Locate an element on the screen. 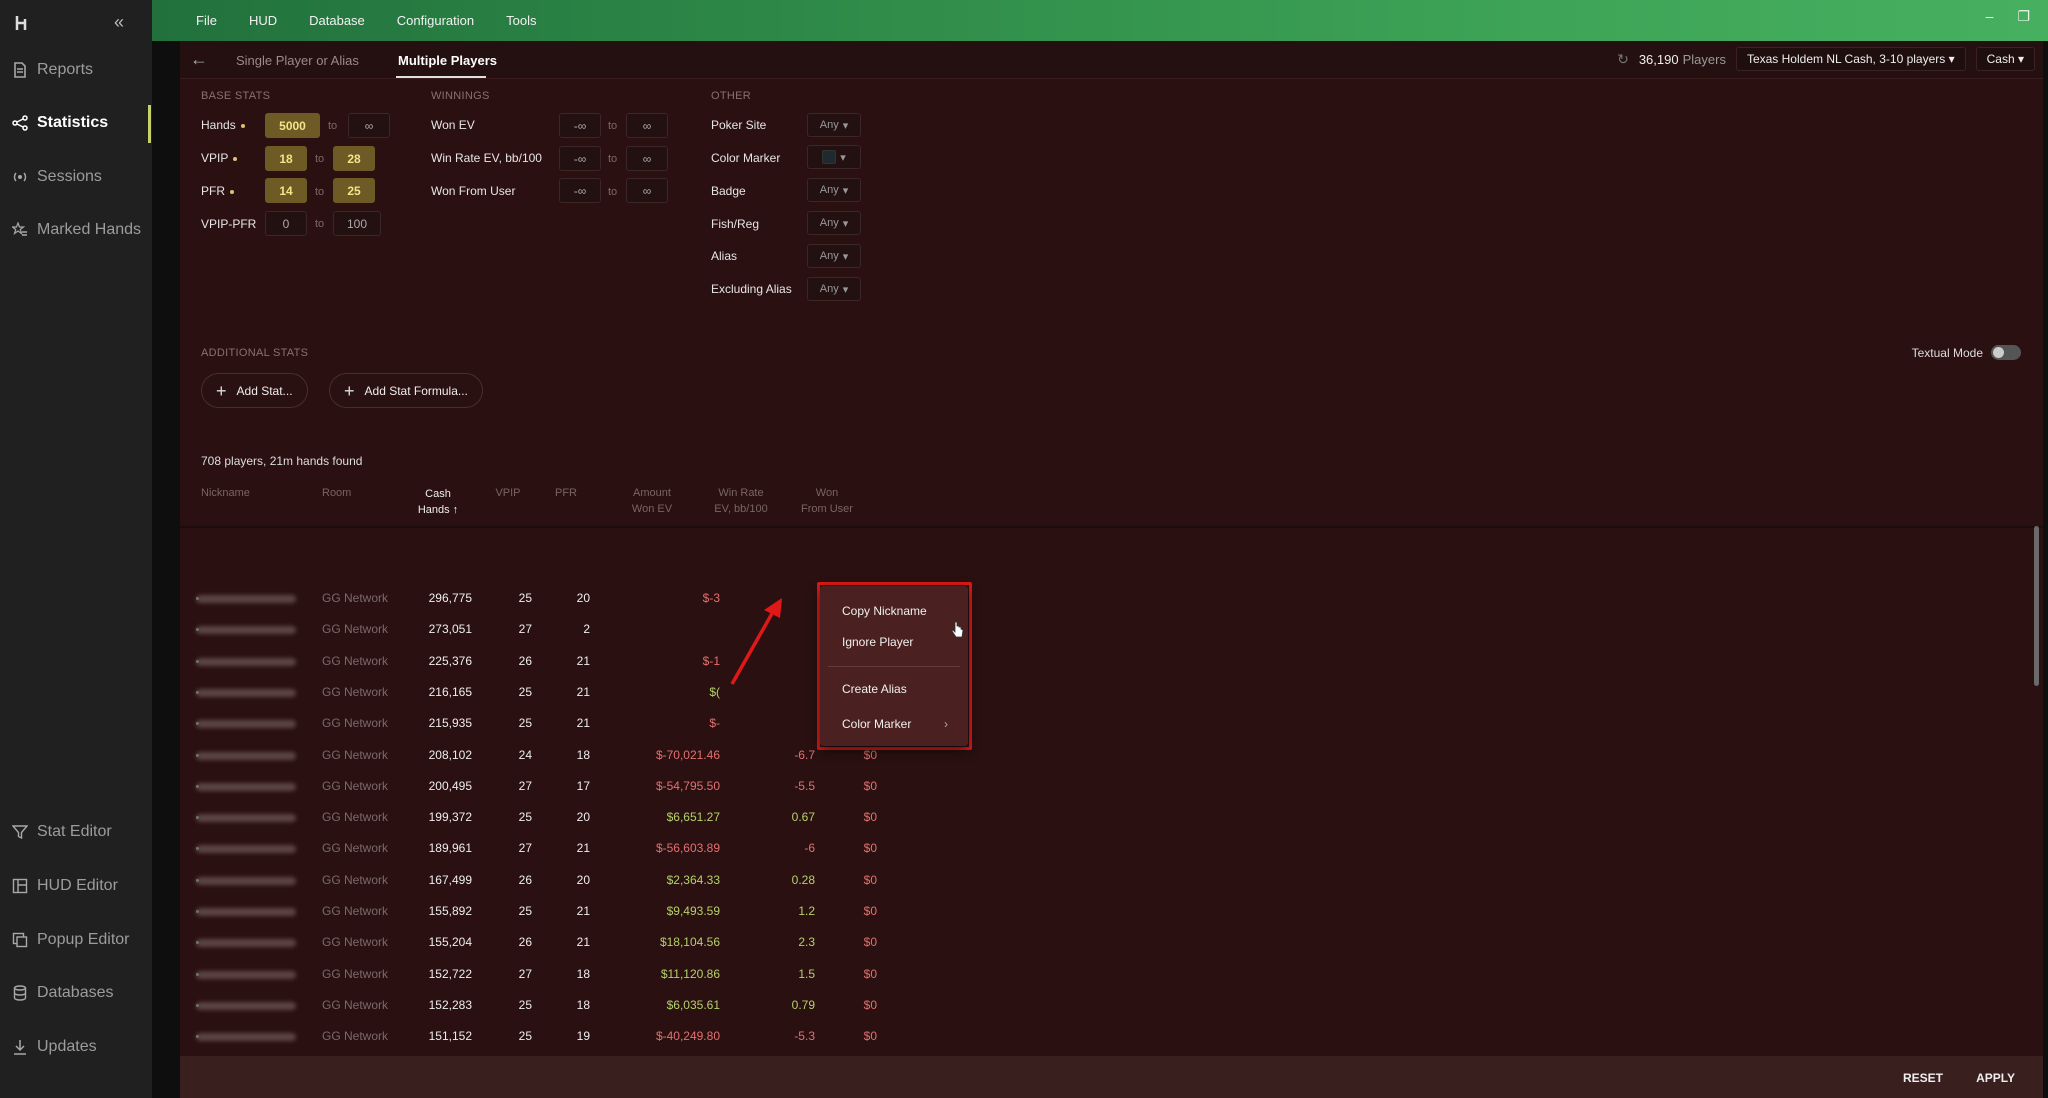  sidebar-item-sessions: Sessions is located at coordinates (82, 177).